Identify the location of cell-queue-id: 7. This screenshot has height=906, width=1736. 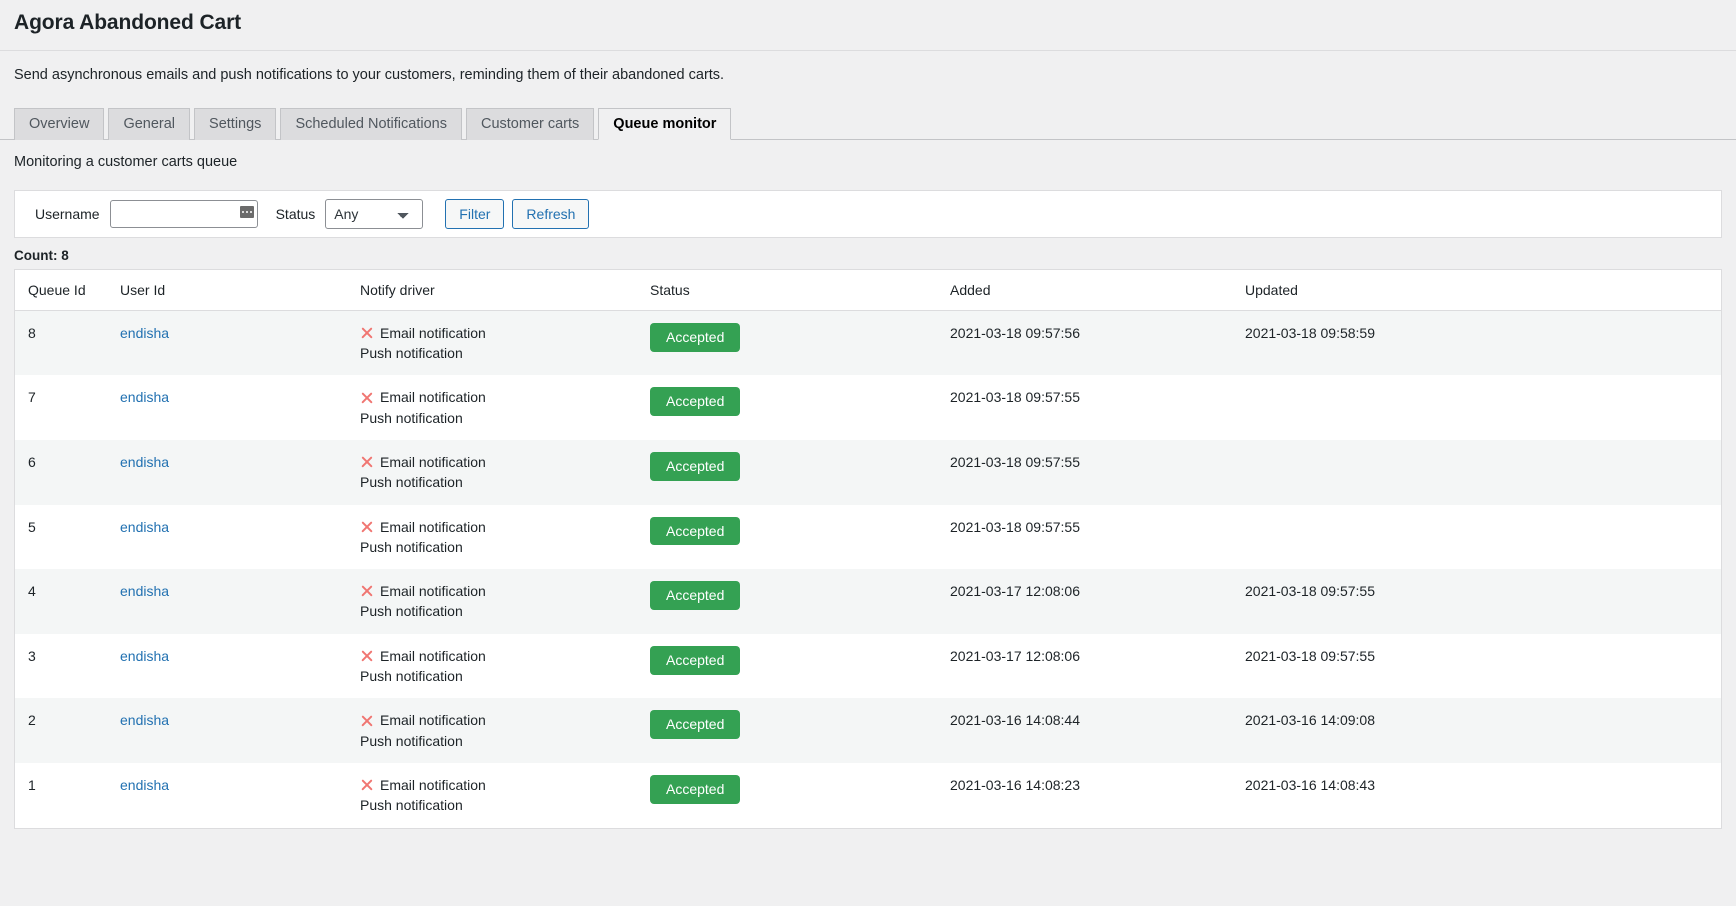
(32, 397).